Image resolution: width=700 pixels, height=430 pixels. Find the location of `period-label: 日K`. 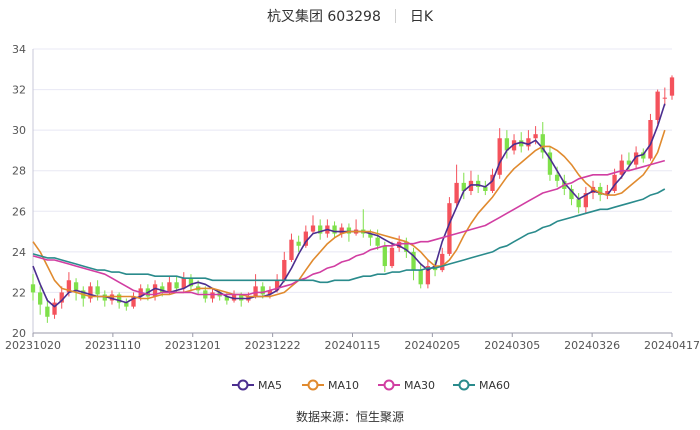

period-label: 日K is located at coordinates (421, 17).